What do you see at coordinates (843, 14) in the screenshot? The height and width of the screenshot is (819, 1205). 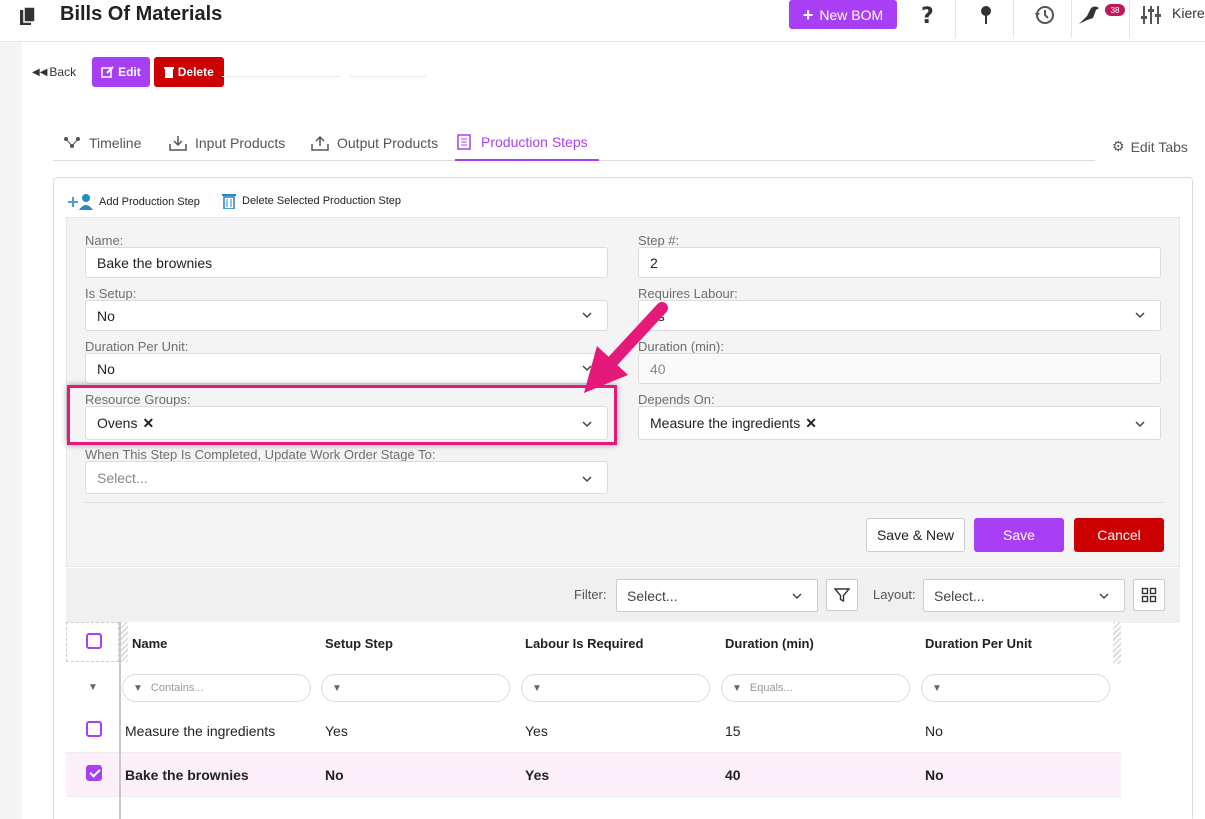 I see `new-bom-button: + New BOM` at bounding box center [843, 14].